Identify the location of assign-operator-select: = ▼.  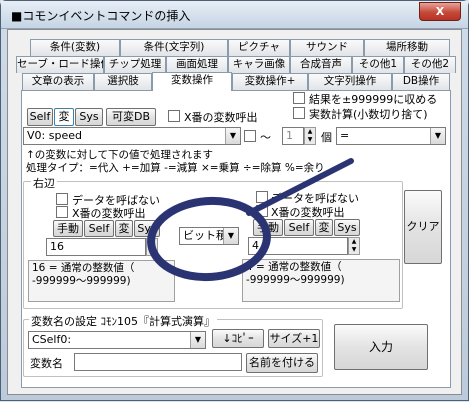
(391, 136).